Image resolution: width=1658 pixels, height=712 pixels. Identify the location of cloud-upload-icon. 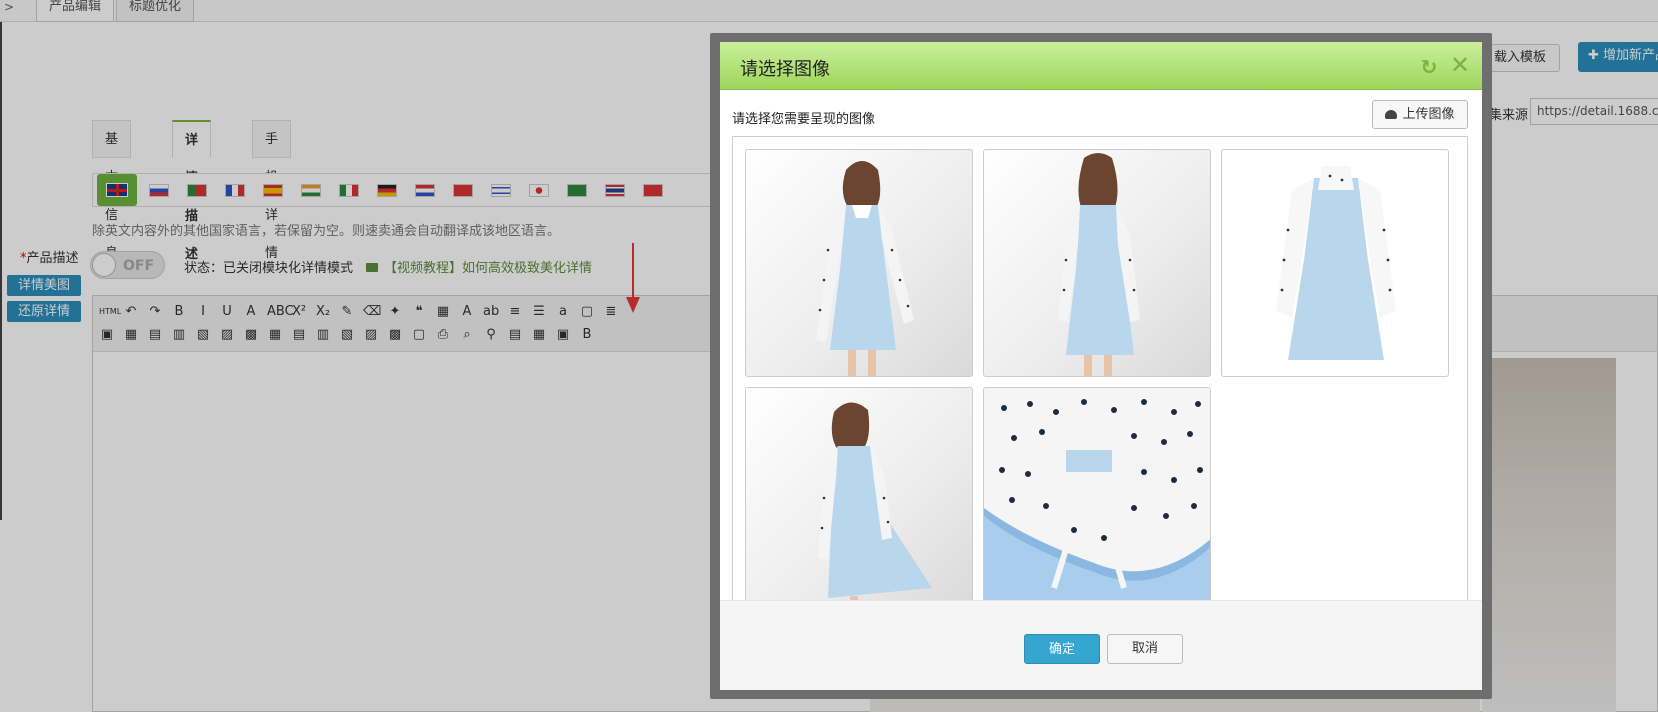
(1391, 114).